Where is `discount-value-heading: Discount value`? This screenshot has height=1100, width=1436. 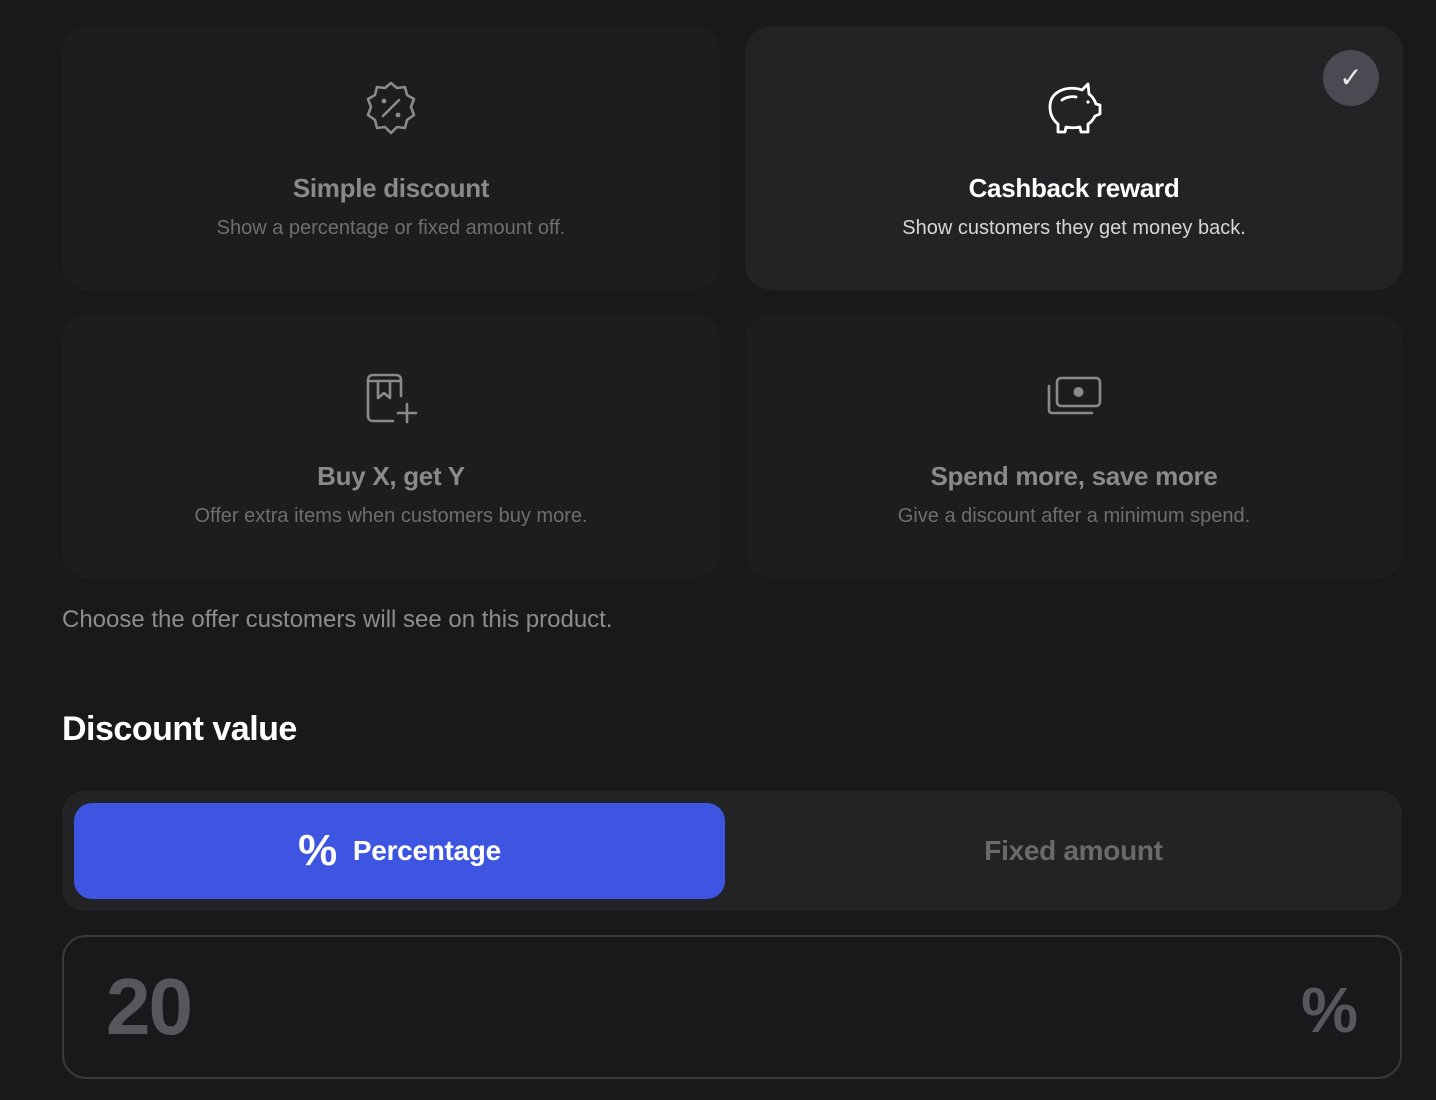
discount-value-heading: Discount value is located at coordinates (179, 729).